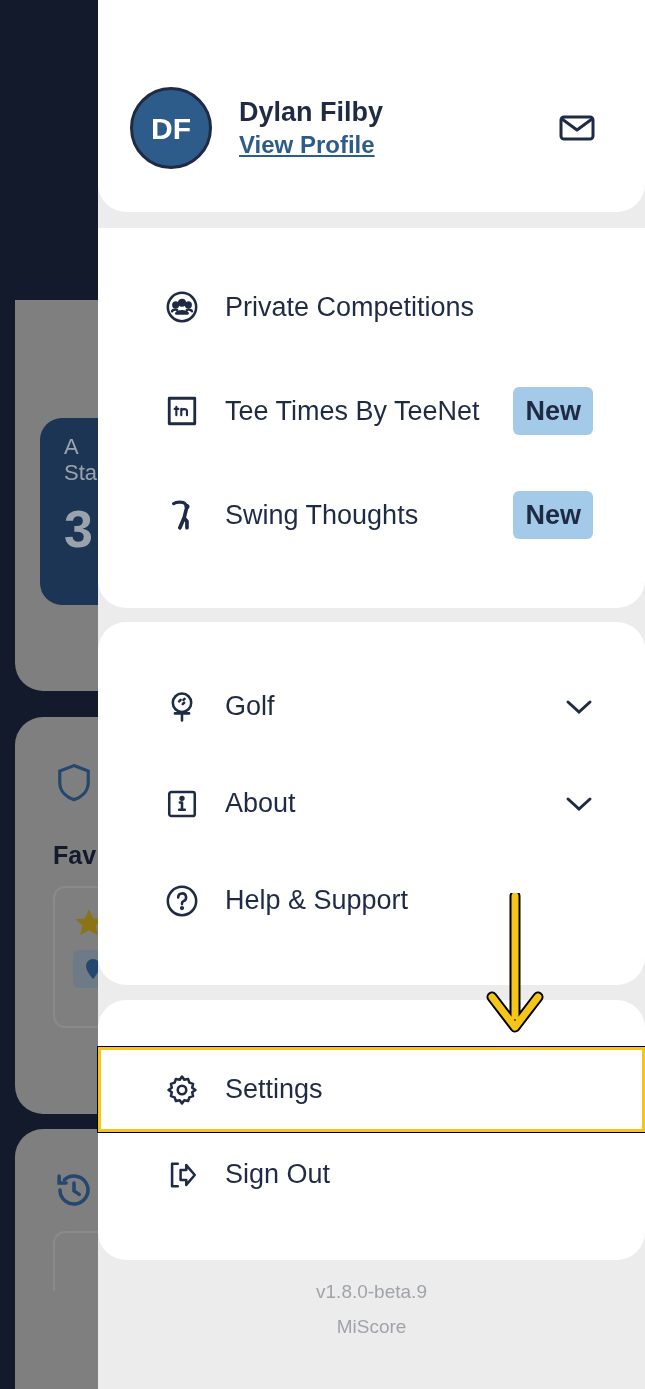 The image size is (645, 1389). I want to click on menu-label: Golf, so click(250, 707).